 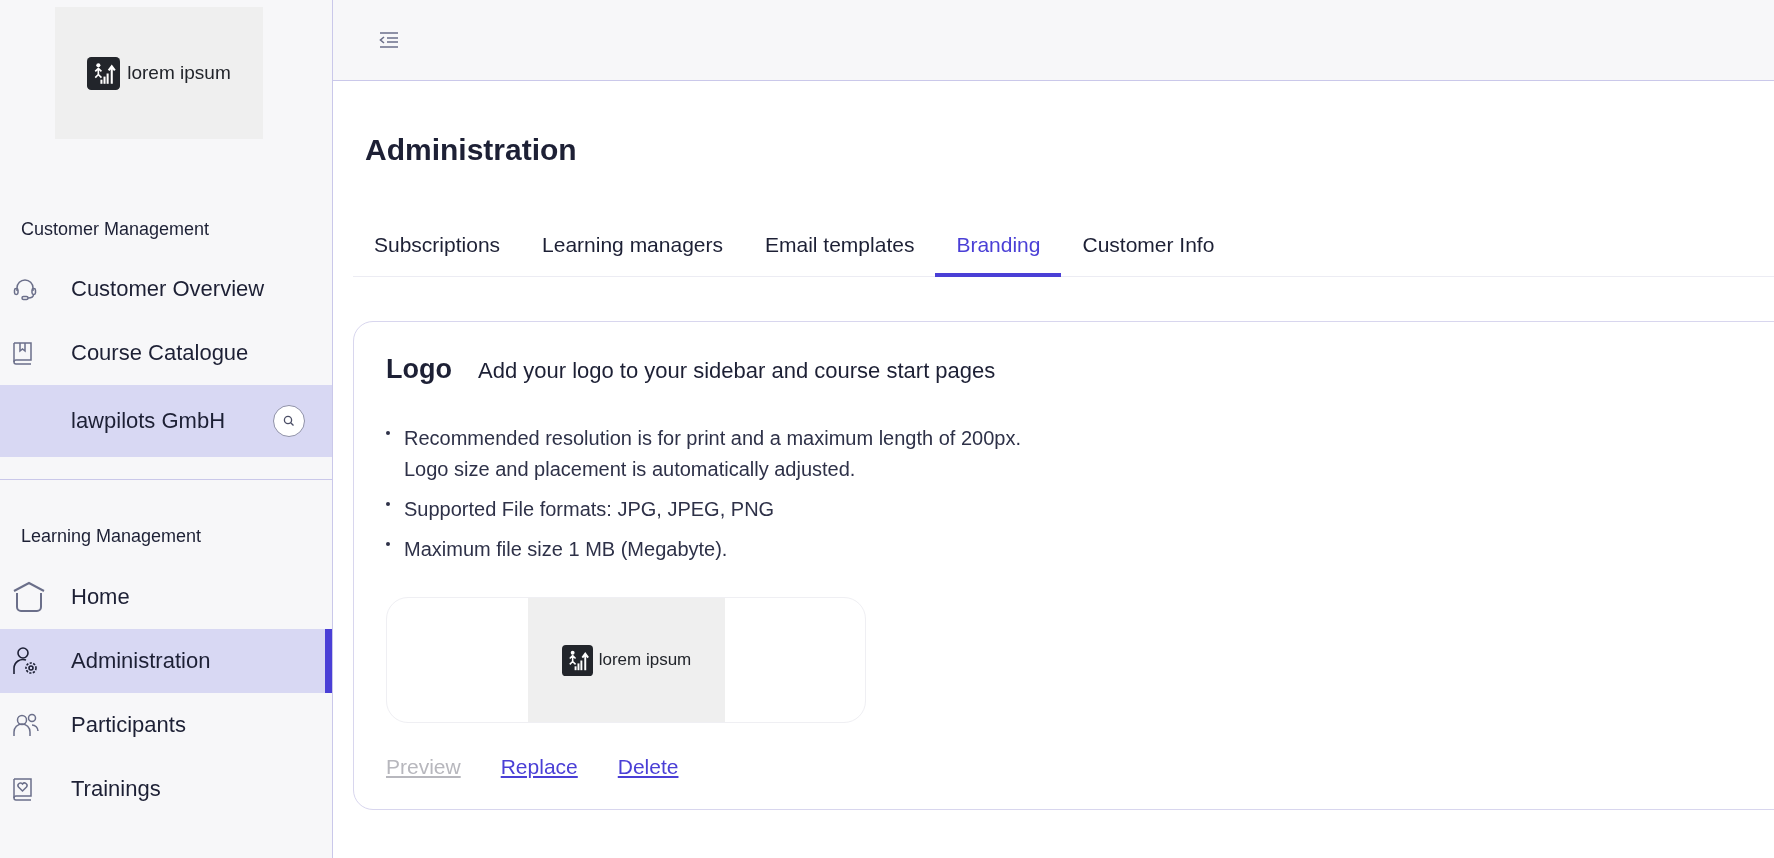 What do you see at coordinates (166, 597) in the screenshot?
I see `nav-item: Home` at bounding box center [166, 597].